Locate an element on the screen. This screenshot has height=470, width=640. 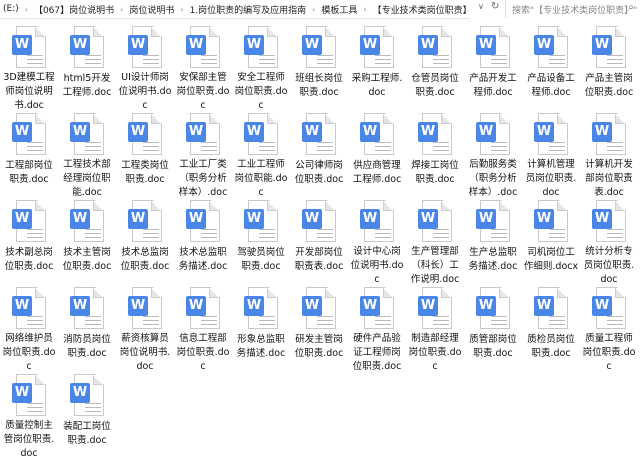
file-item: W 生产管理部（科长）工作说明.doc is located at coordinates (435, 243).